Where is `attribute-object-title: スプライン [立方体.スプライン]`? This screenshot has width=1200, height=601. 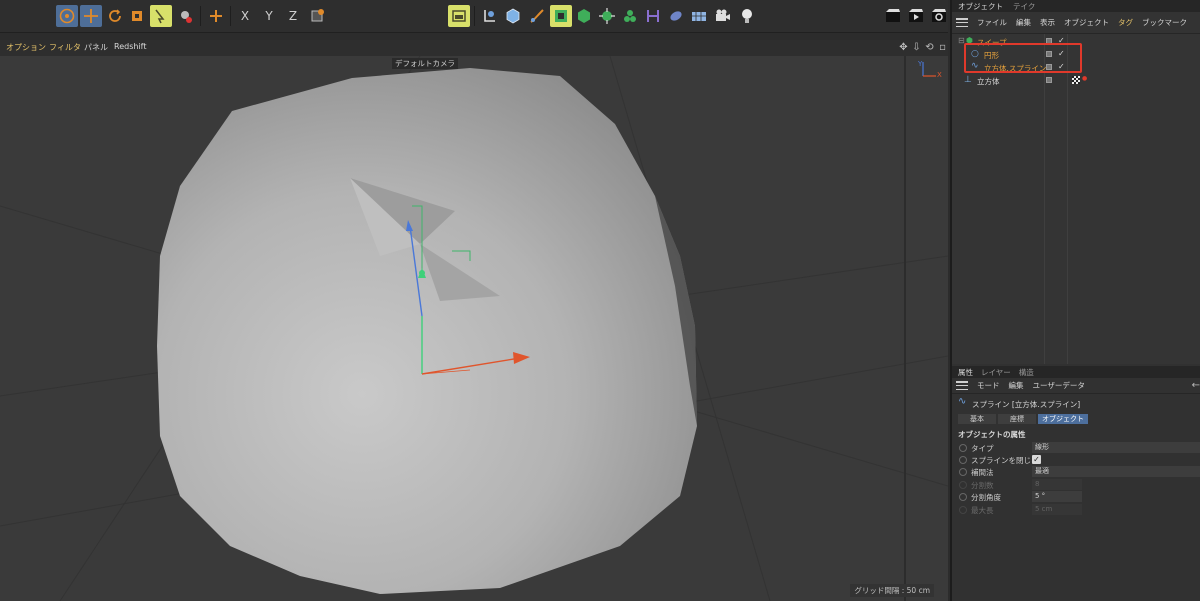
attribute-object-title: スプライン [立方体.スプライン] is located at coordinates (1026, 404).